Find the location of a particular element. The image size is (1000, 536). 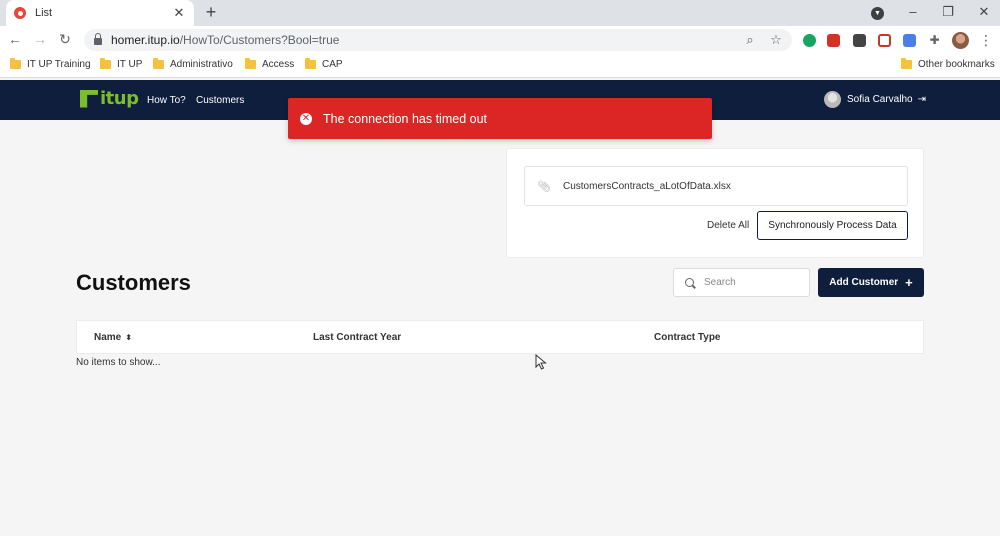

column-header-name: Name ⬍ is located at coordinates (113, 337).